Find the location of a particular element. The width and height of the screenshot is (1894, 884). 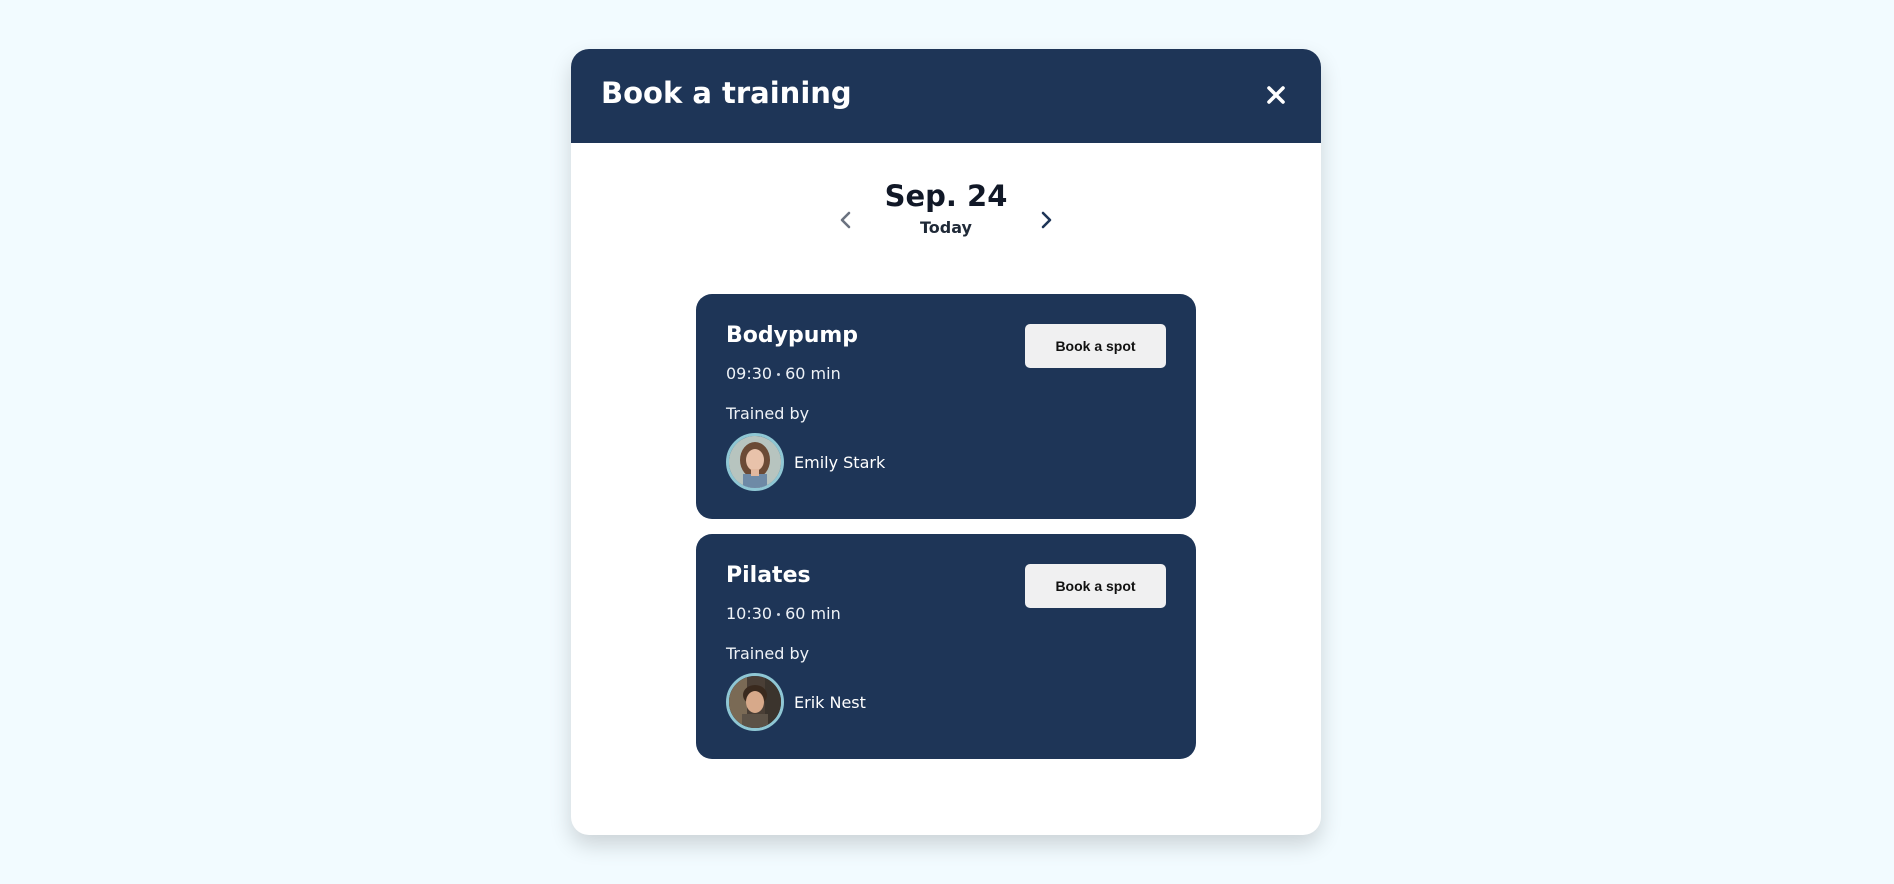

trainer-info: Erik Nest is located at coordinates (796, 702).